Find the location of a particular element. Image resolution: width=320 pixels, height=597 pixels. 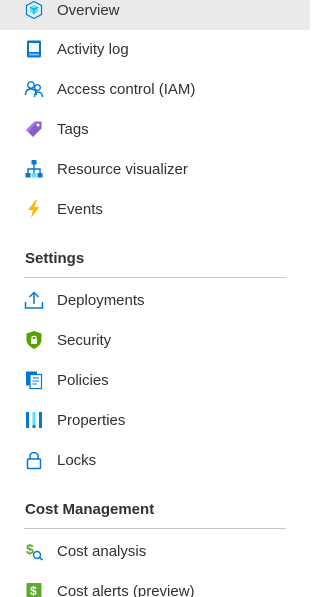

menu-item-label: Cost analysis is located at coordinates (102, 551).